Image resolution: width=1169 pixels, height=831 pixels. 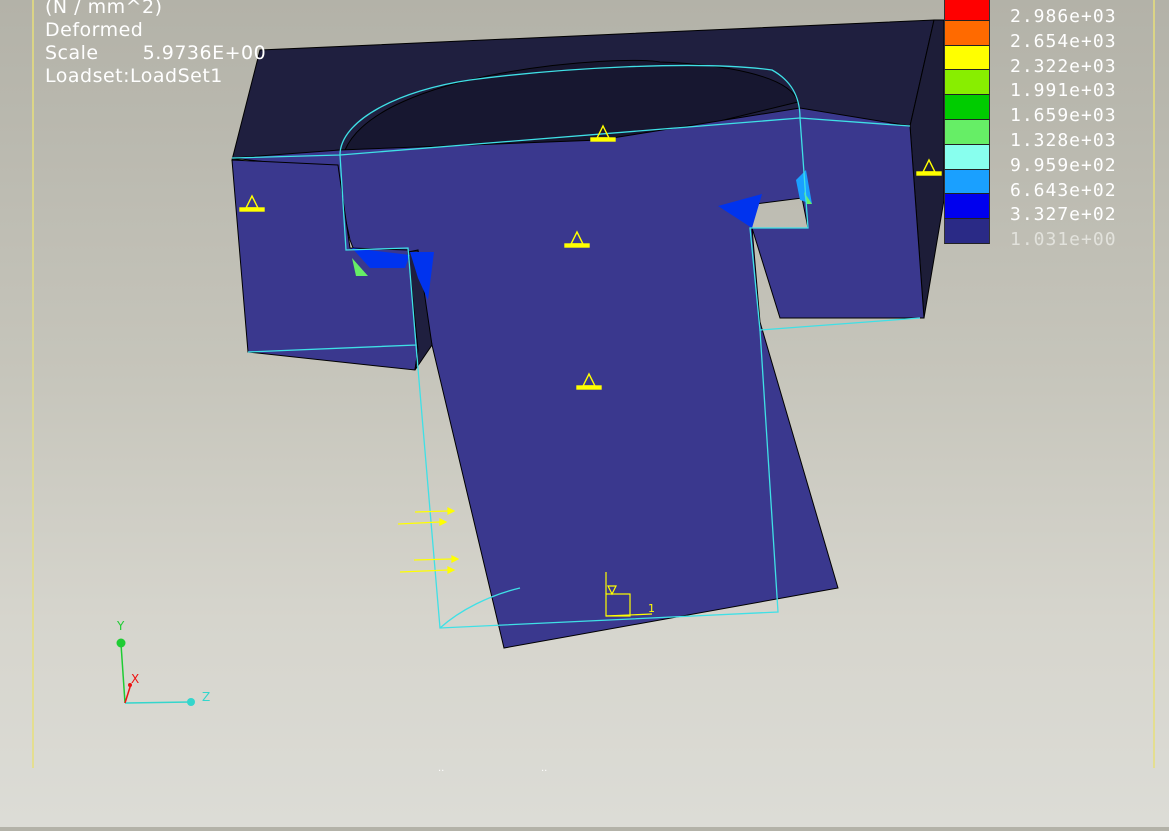 I want to click on axis-triad: Y X Z, so click(x=163, y=662).